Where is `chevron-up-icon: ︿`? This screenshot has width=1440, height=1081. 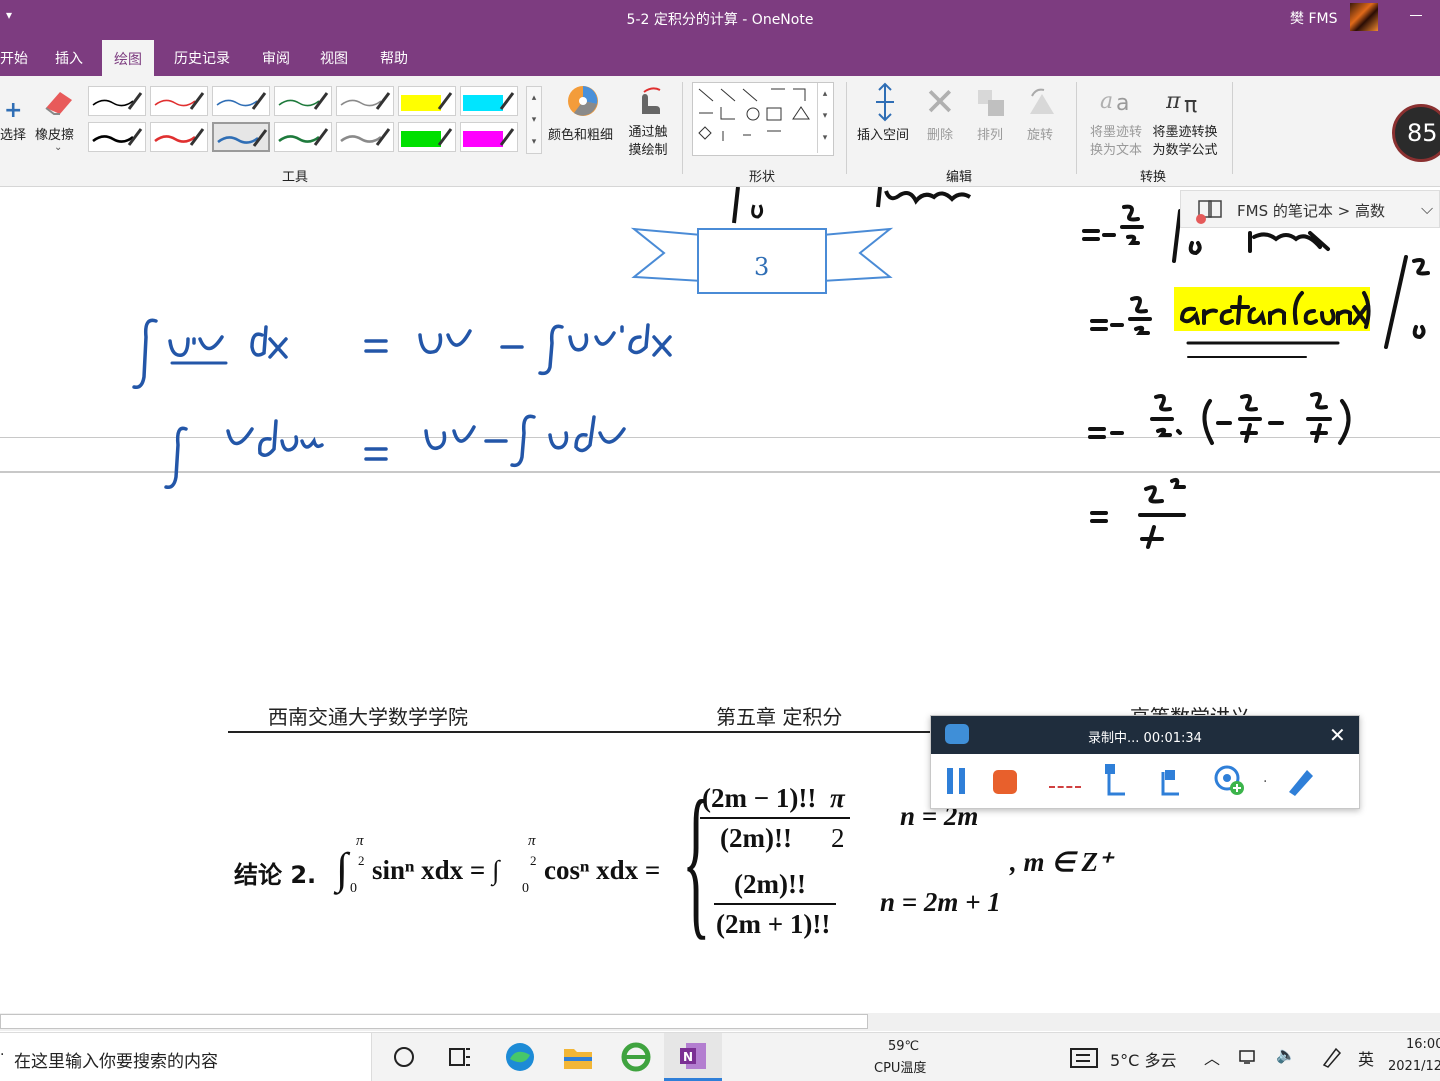
chevron-up-icon: ︿ is located at coordinates (1212, 1057).